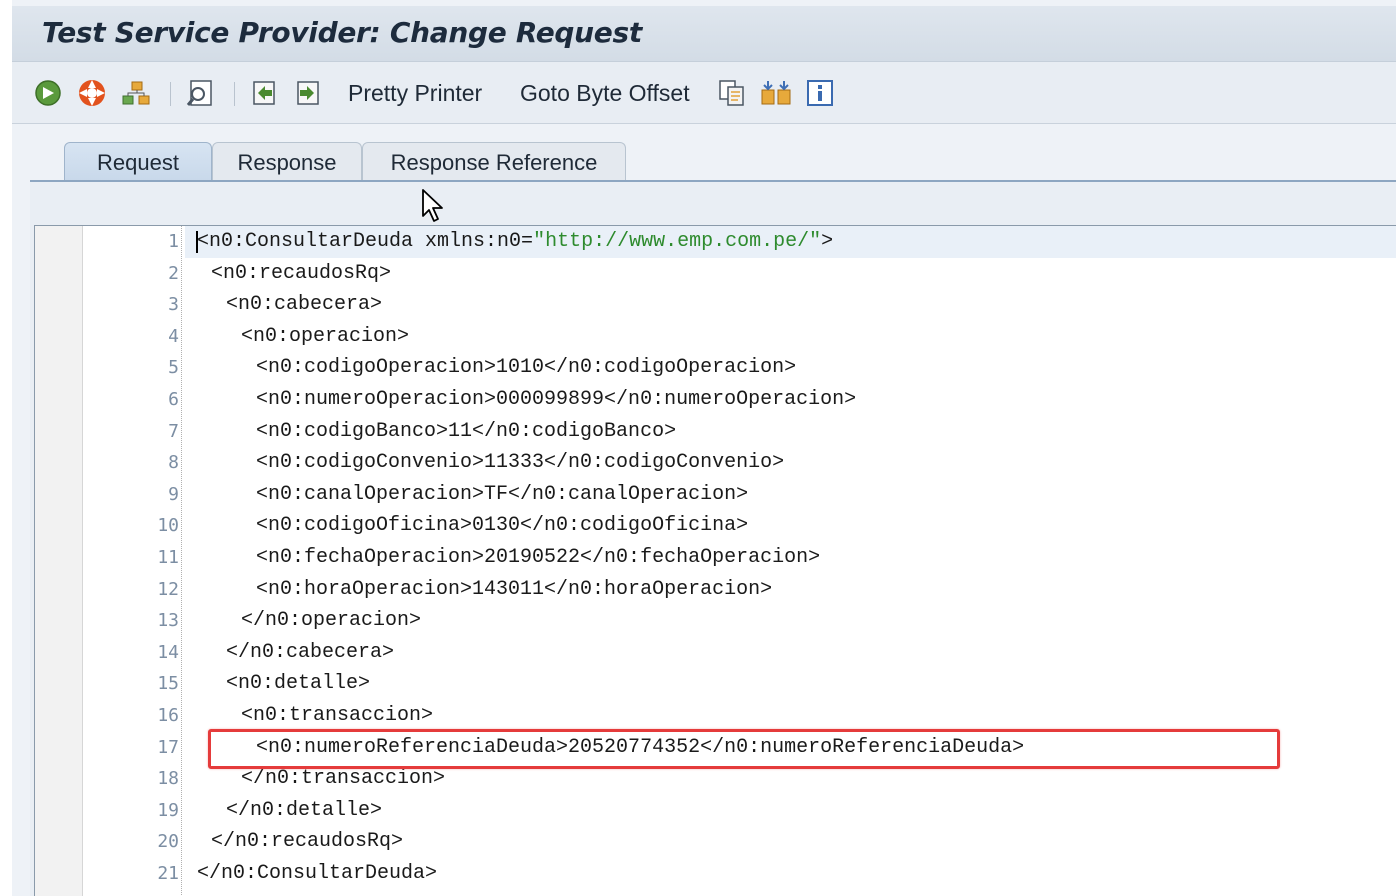 The height and width of the screenshot is (896, 1396). I want to click on line-number: 9, so click(173, 494).